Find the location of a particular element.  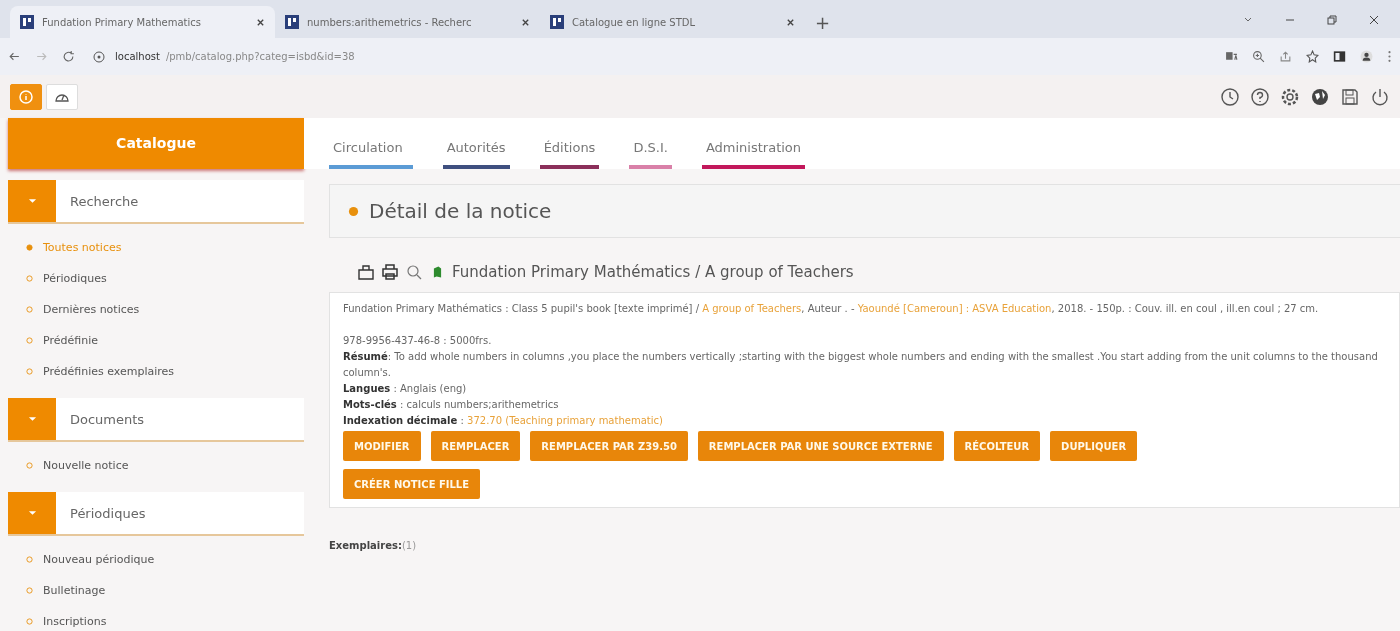

back-icon is located at coordinates (14, 56).